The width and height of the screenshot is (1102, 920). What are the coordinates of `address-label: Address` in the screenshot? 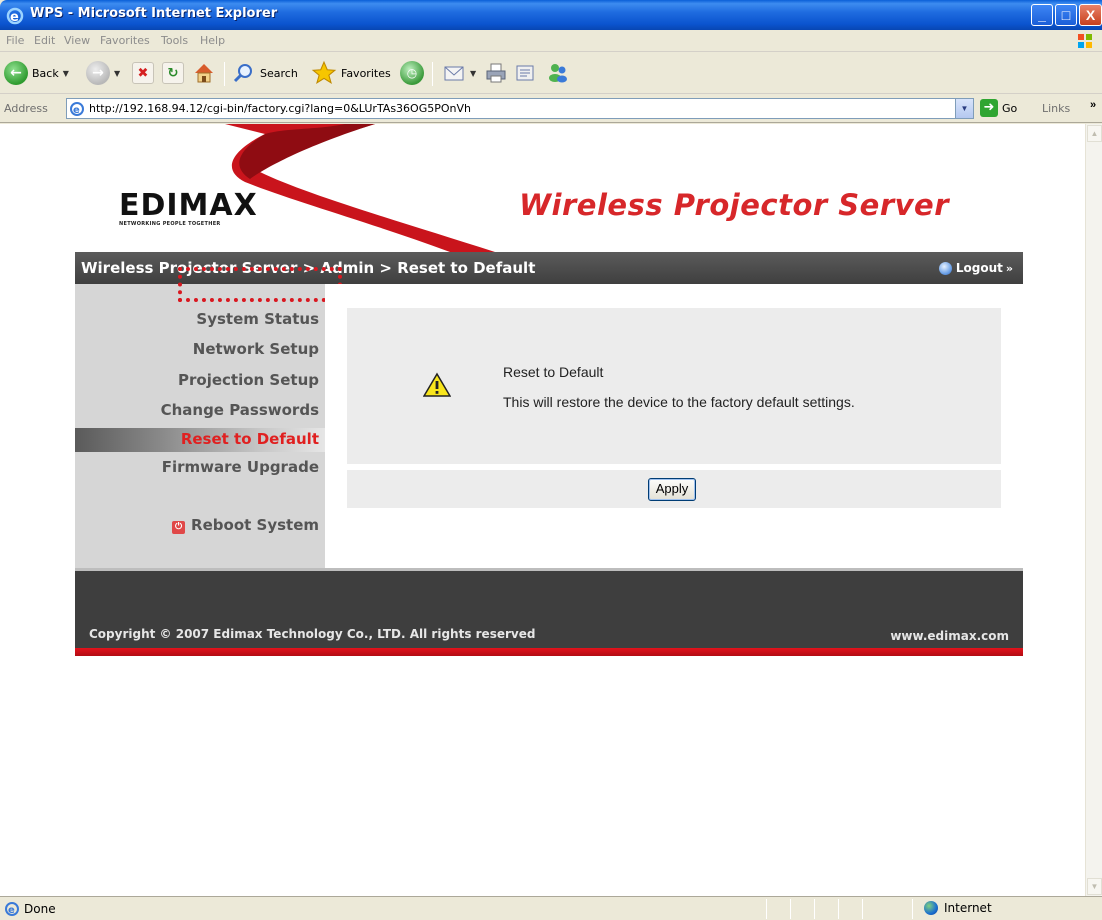 It's located at (26, 108).